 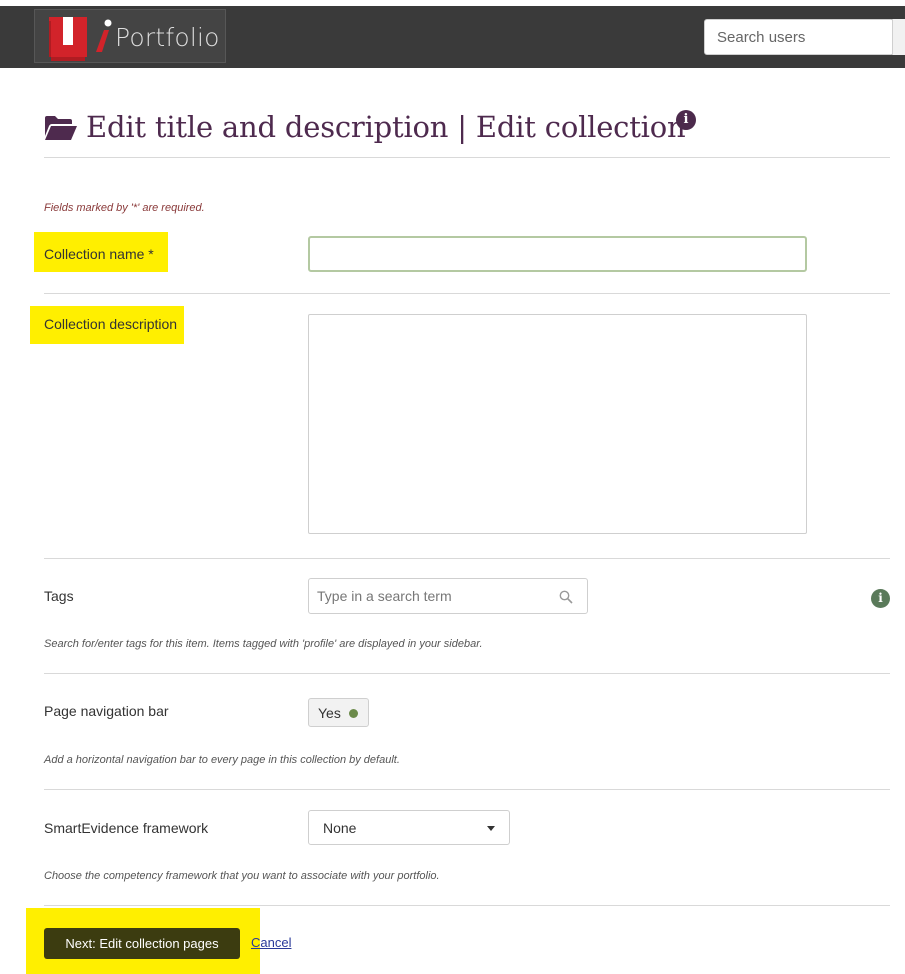 What do you see at coordinates (799, 37) in the screenshot?
I see `search-users-input: Search users` at bounding box center [799, 37].